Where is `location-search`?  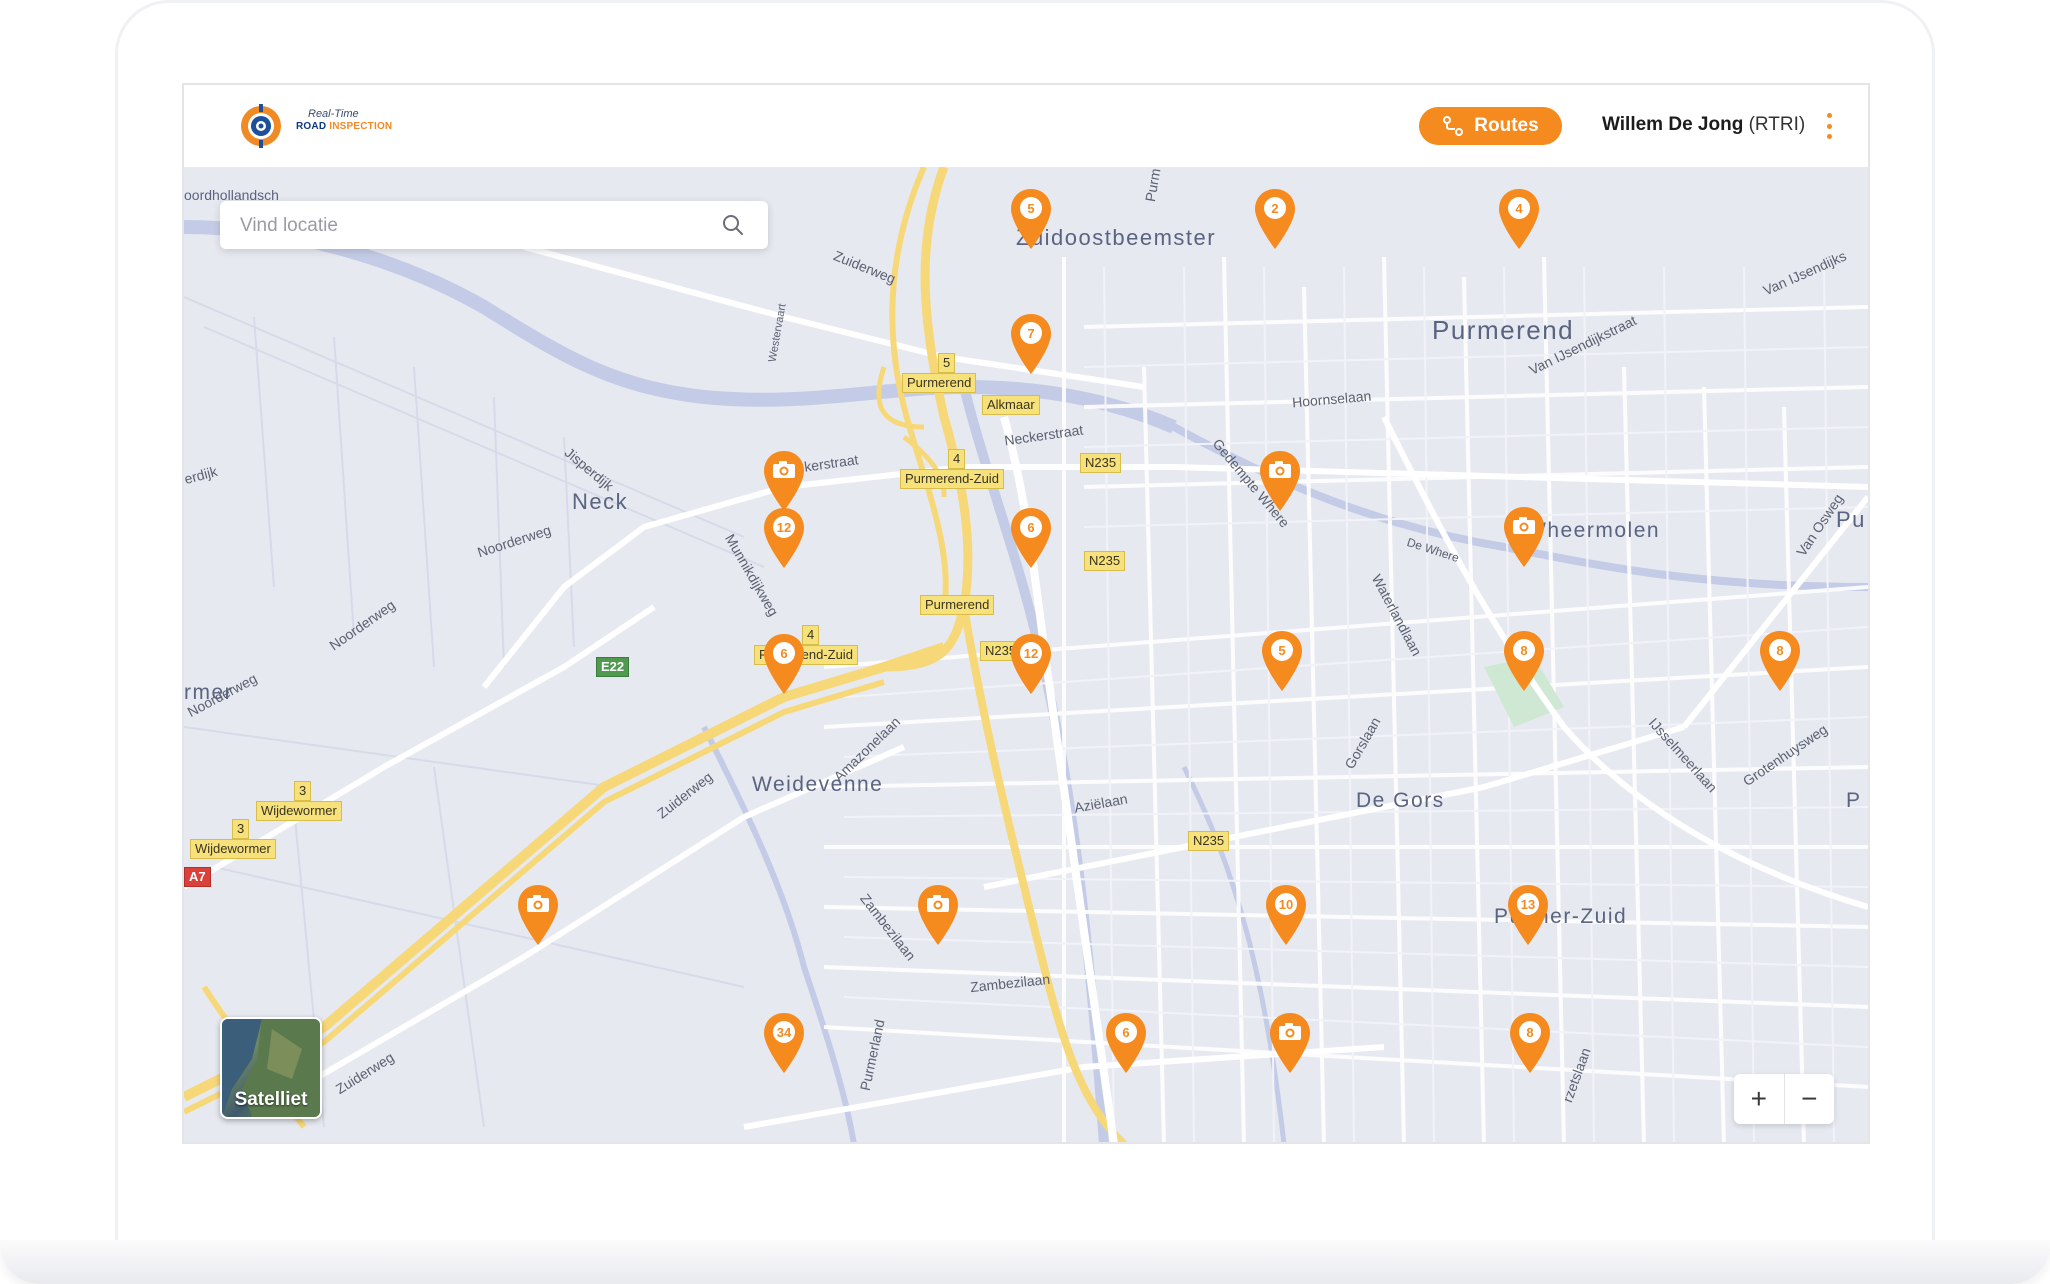 location-search is located at coordinates (494, 226).